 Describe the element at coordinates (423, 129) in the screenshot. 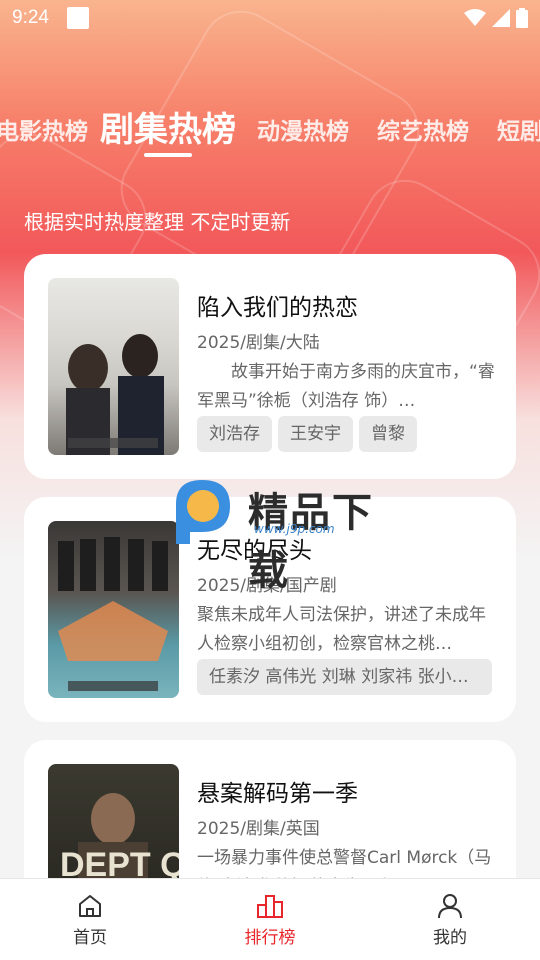

I see `tab-variety: 综艺热榜` at that location.